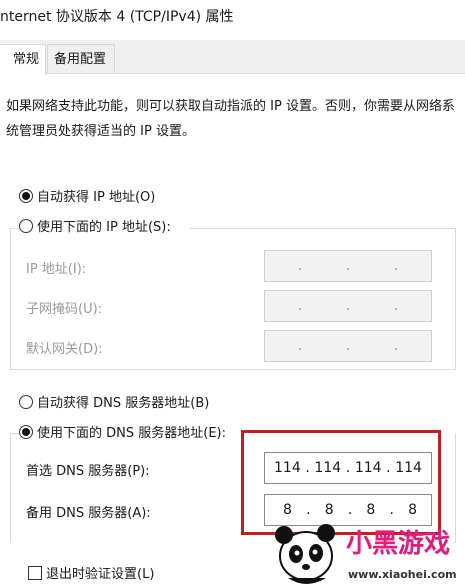  I want to click on ip-manual-radio: 使用下面的 IP 地址(S):, so click(97, 228).